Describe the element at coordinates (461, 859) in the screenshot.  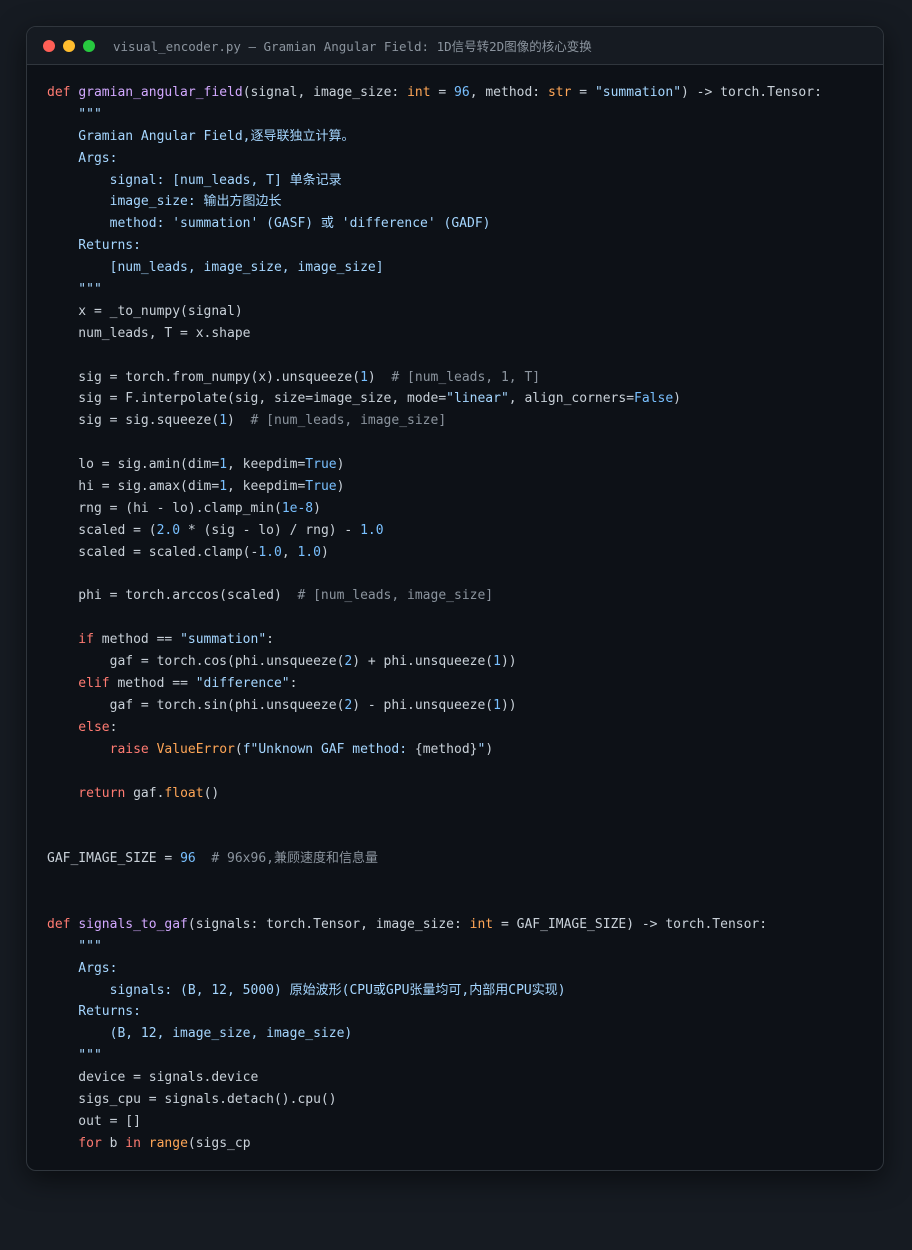
I see `code-line: GAF_IMAGE_SIZE = 96 # 96x96,兼顾速度和信息量` at that location.